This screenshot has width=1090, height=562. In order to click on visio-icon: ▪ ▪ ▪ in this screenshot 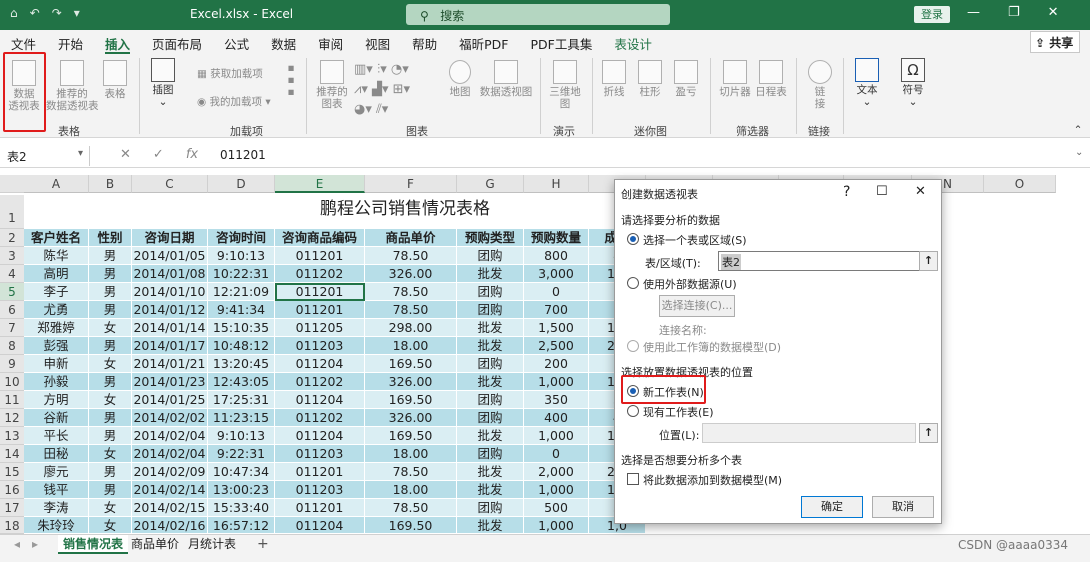, I will do `click(291, 80)`.